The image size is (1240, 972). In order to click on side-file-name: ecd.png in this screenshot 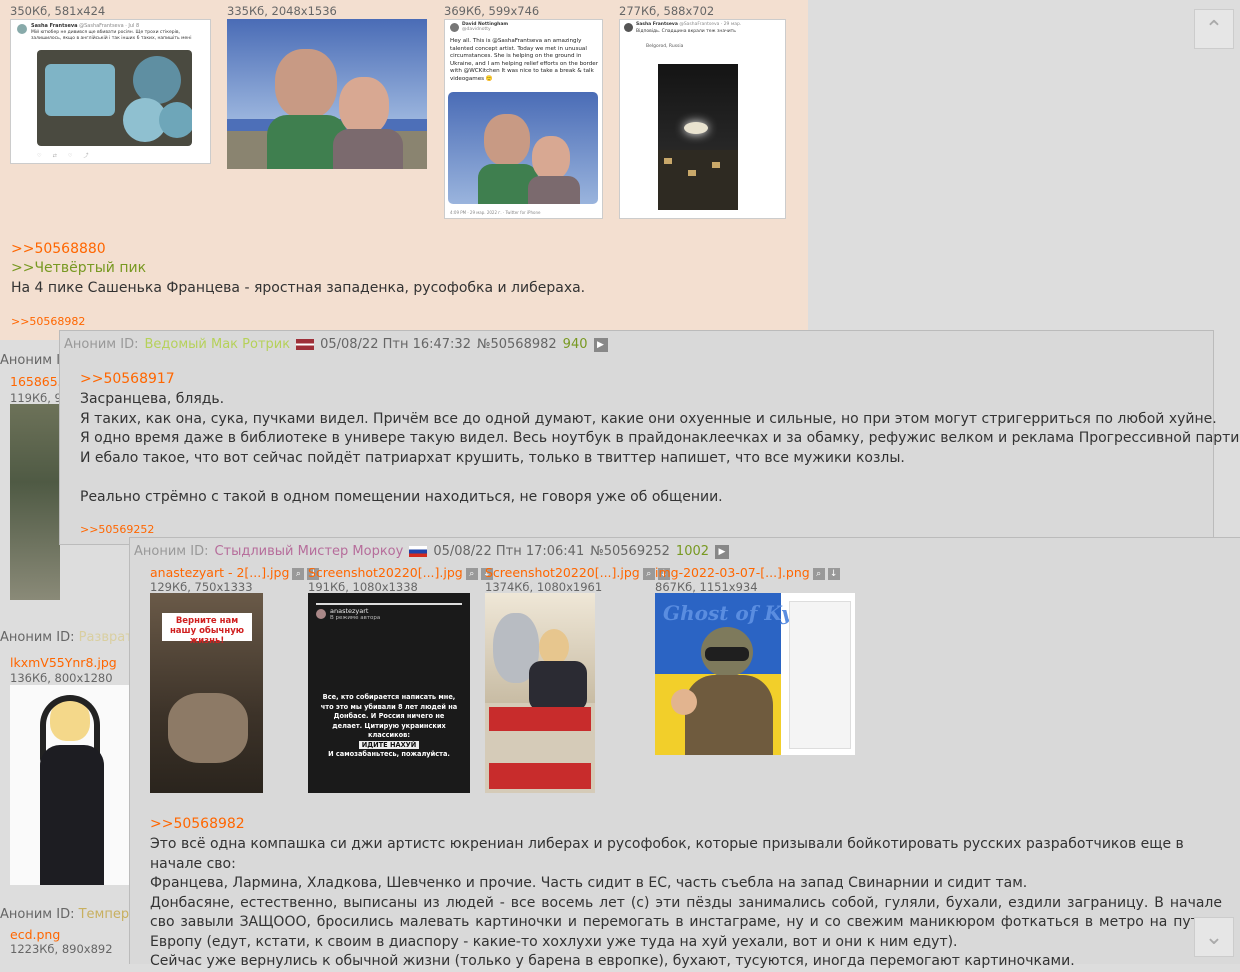, I will do `click(35, 934)`.